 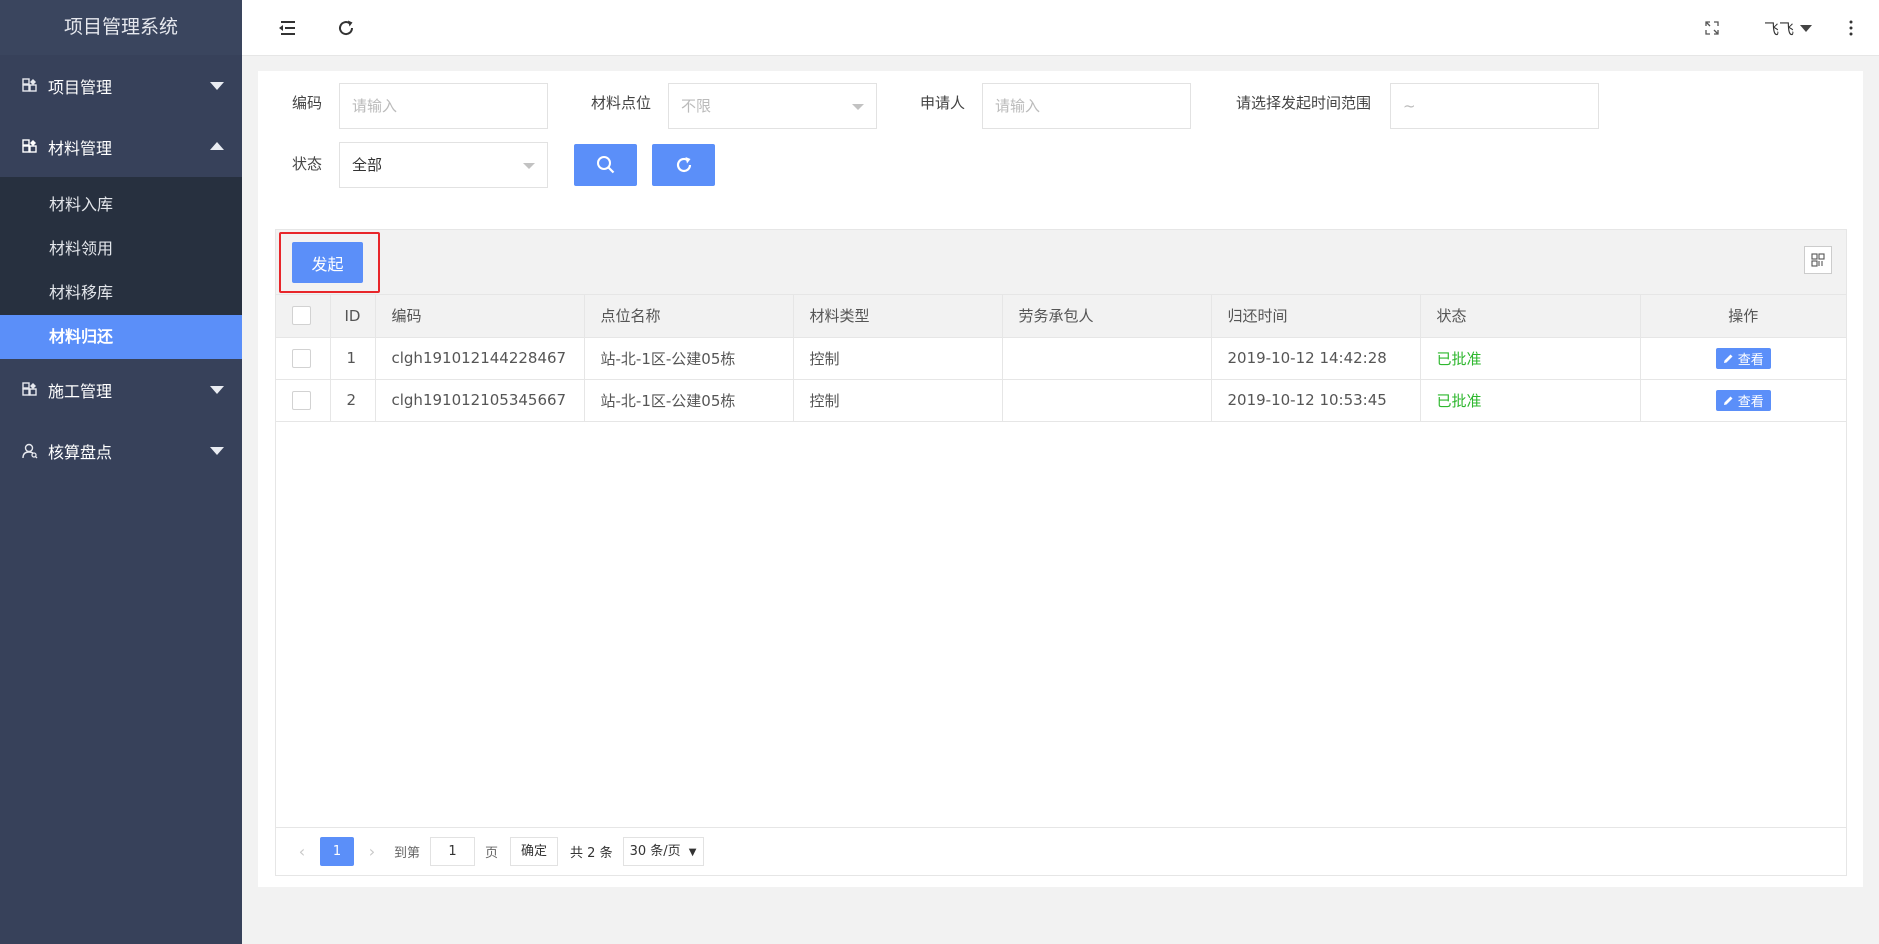 I want to click on time-range-label: 请选择发起时间范围, so click(x=1304, y=103).